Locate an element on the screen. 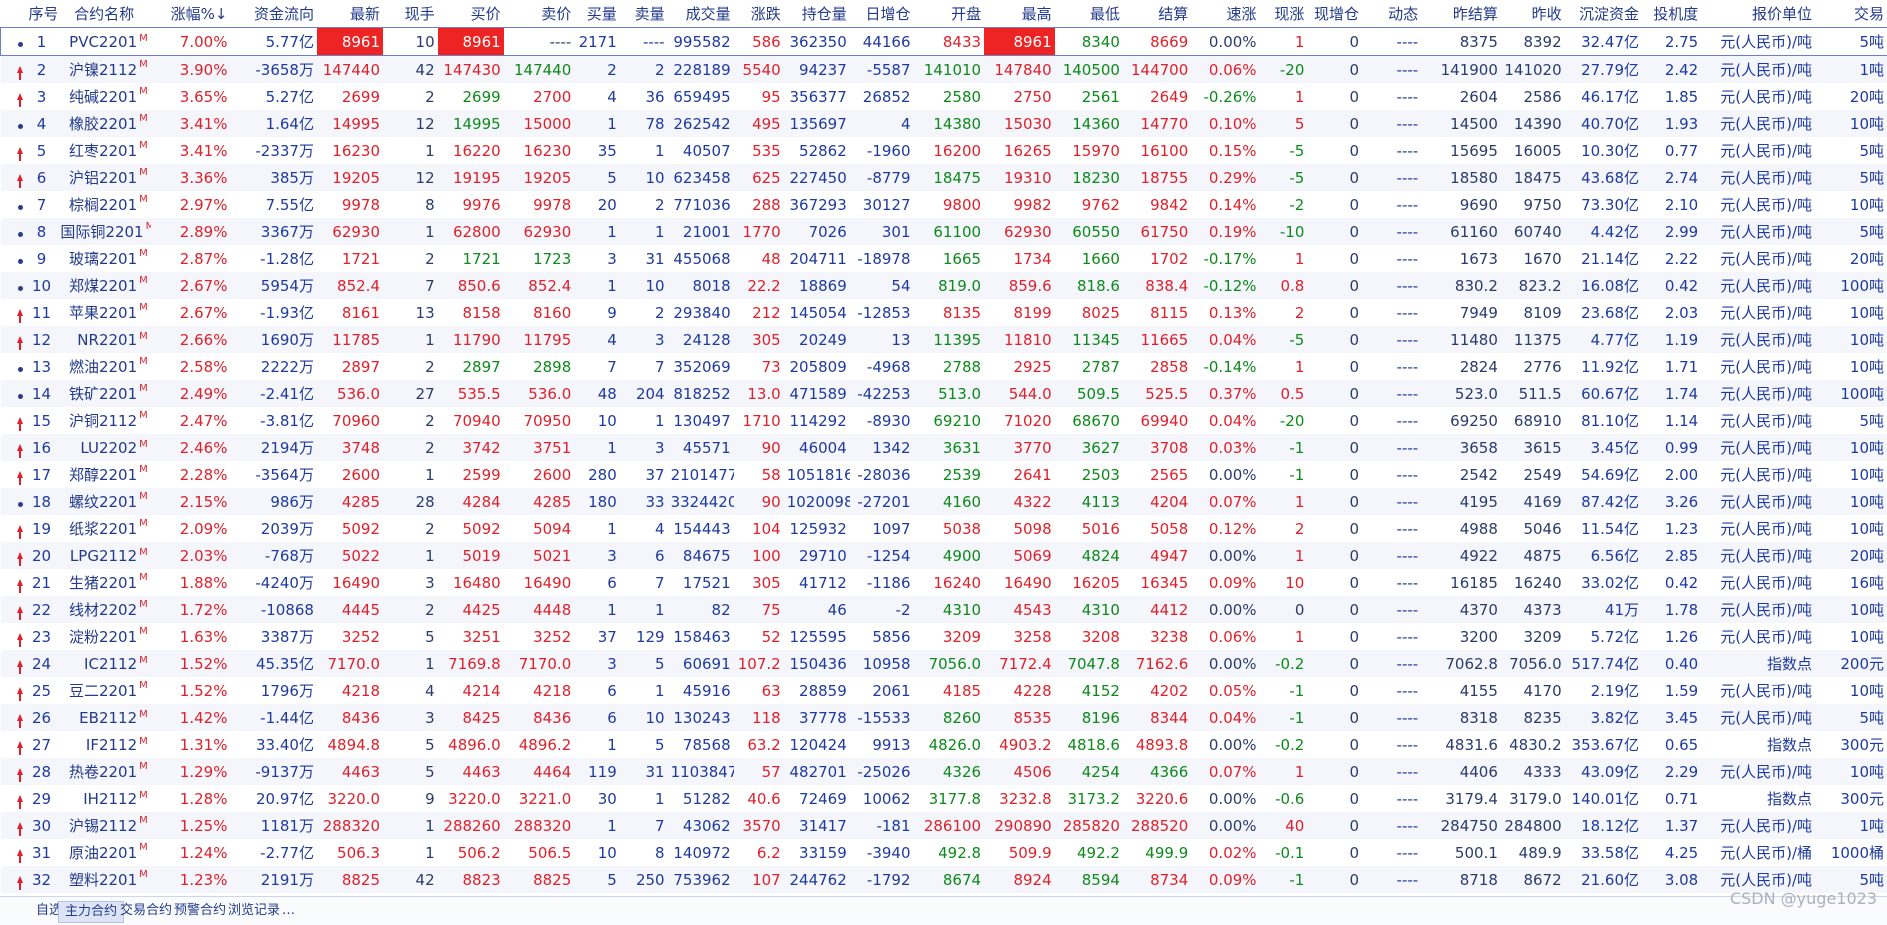 The image size is (1887, 925). column-header-open: 开盘 is located at coordinates (949, 14).